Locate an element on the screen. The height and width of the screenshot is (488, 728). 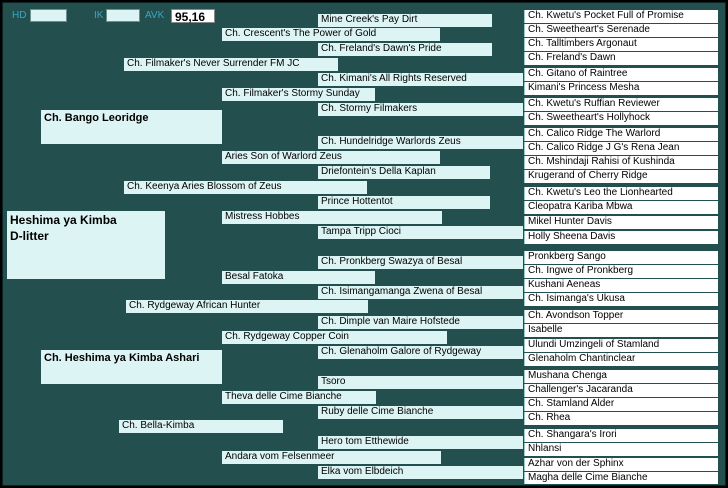
gen3-box: Theva delle Cime Bianche is located at coordinates (299, 397).